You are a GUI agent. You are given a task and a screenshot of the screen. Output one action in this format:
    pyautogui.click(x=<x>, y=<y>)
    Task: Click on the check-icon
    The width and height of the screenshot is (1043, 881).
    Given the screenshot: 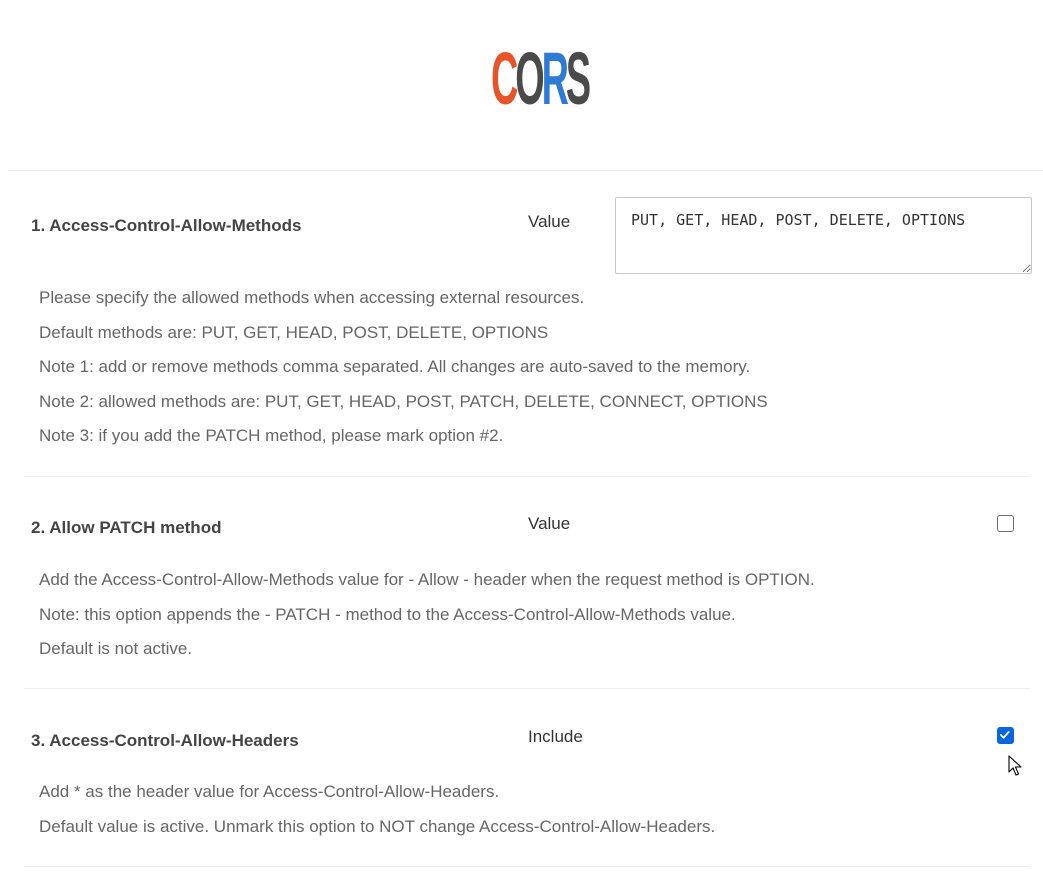 What is the action you would take?
    pyautogui.click(x=1004, y=735)
    